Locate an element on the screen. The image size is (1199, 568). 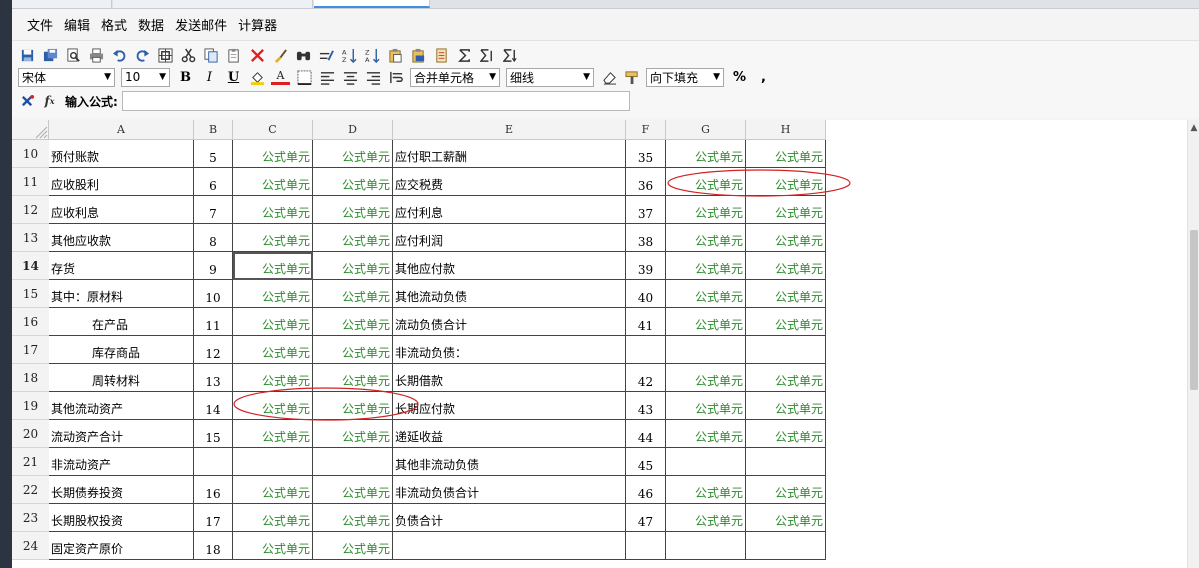
cell-e14: 其他应付款 is located at coordinates (509, 266).